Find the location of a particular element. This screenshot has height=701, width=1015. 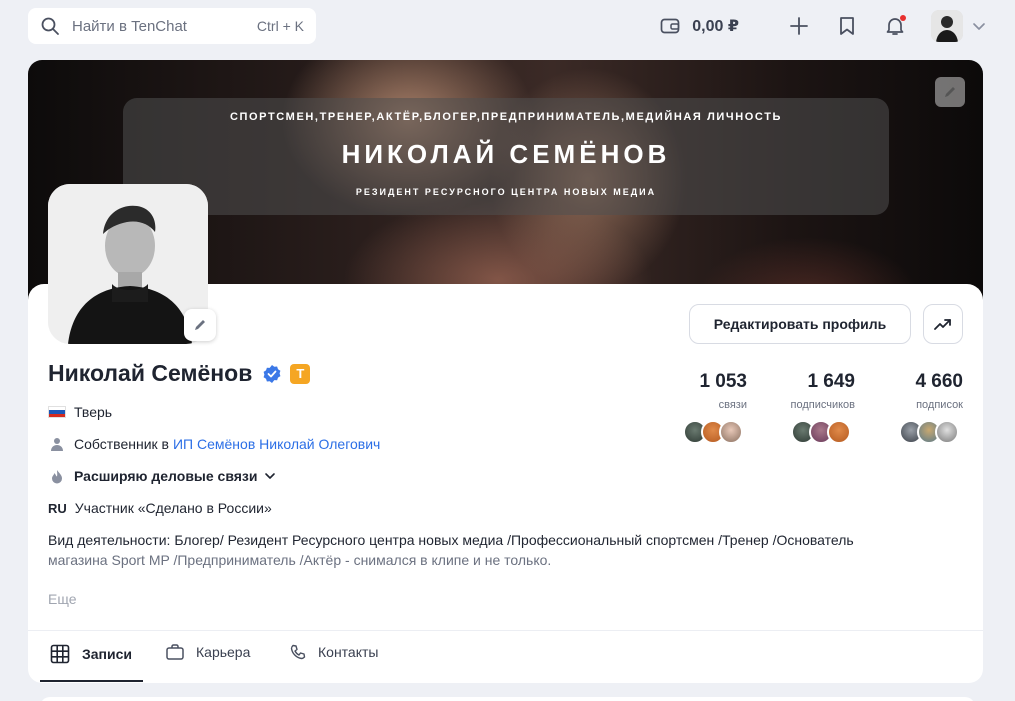

briefcase-icon is located at coordinates (175, 652).